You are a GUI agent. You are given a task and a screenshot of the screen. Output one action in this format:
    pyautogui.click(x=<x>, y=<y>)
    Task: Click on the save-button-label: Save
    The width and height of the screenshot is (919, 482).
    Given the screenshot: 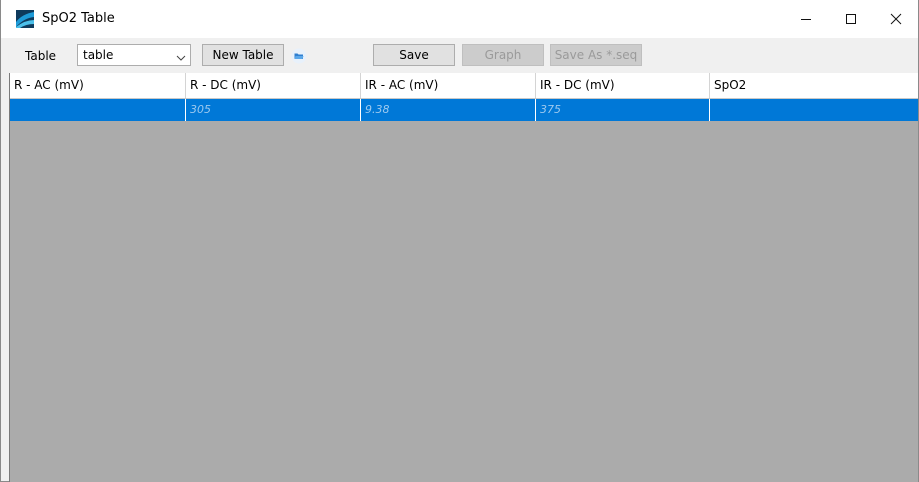 What is the action you would take?
    pyautogui.click(x=414, y=55)
    